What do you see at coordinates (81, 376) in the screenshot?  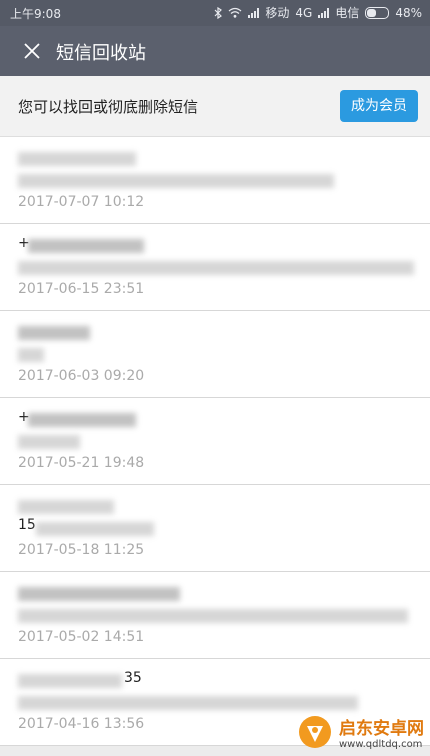 I see `message-date: 2017-06-03 09:20` at bounding box center [81, 376].